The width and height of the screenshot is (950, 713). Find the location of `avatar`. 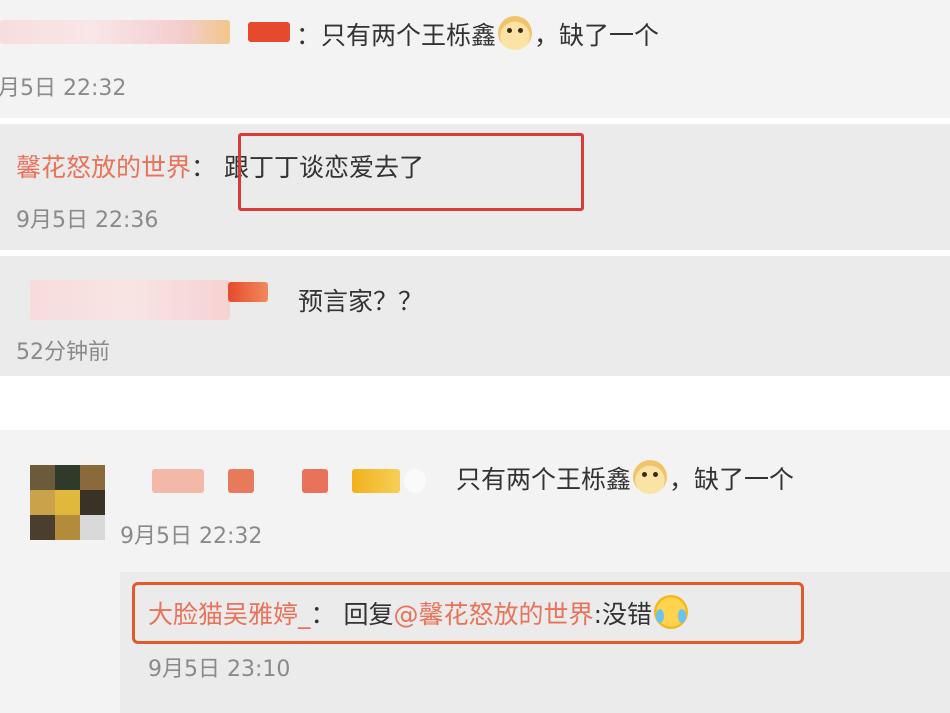

avatar is located at coordinates (67, 502).